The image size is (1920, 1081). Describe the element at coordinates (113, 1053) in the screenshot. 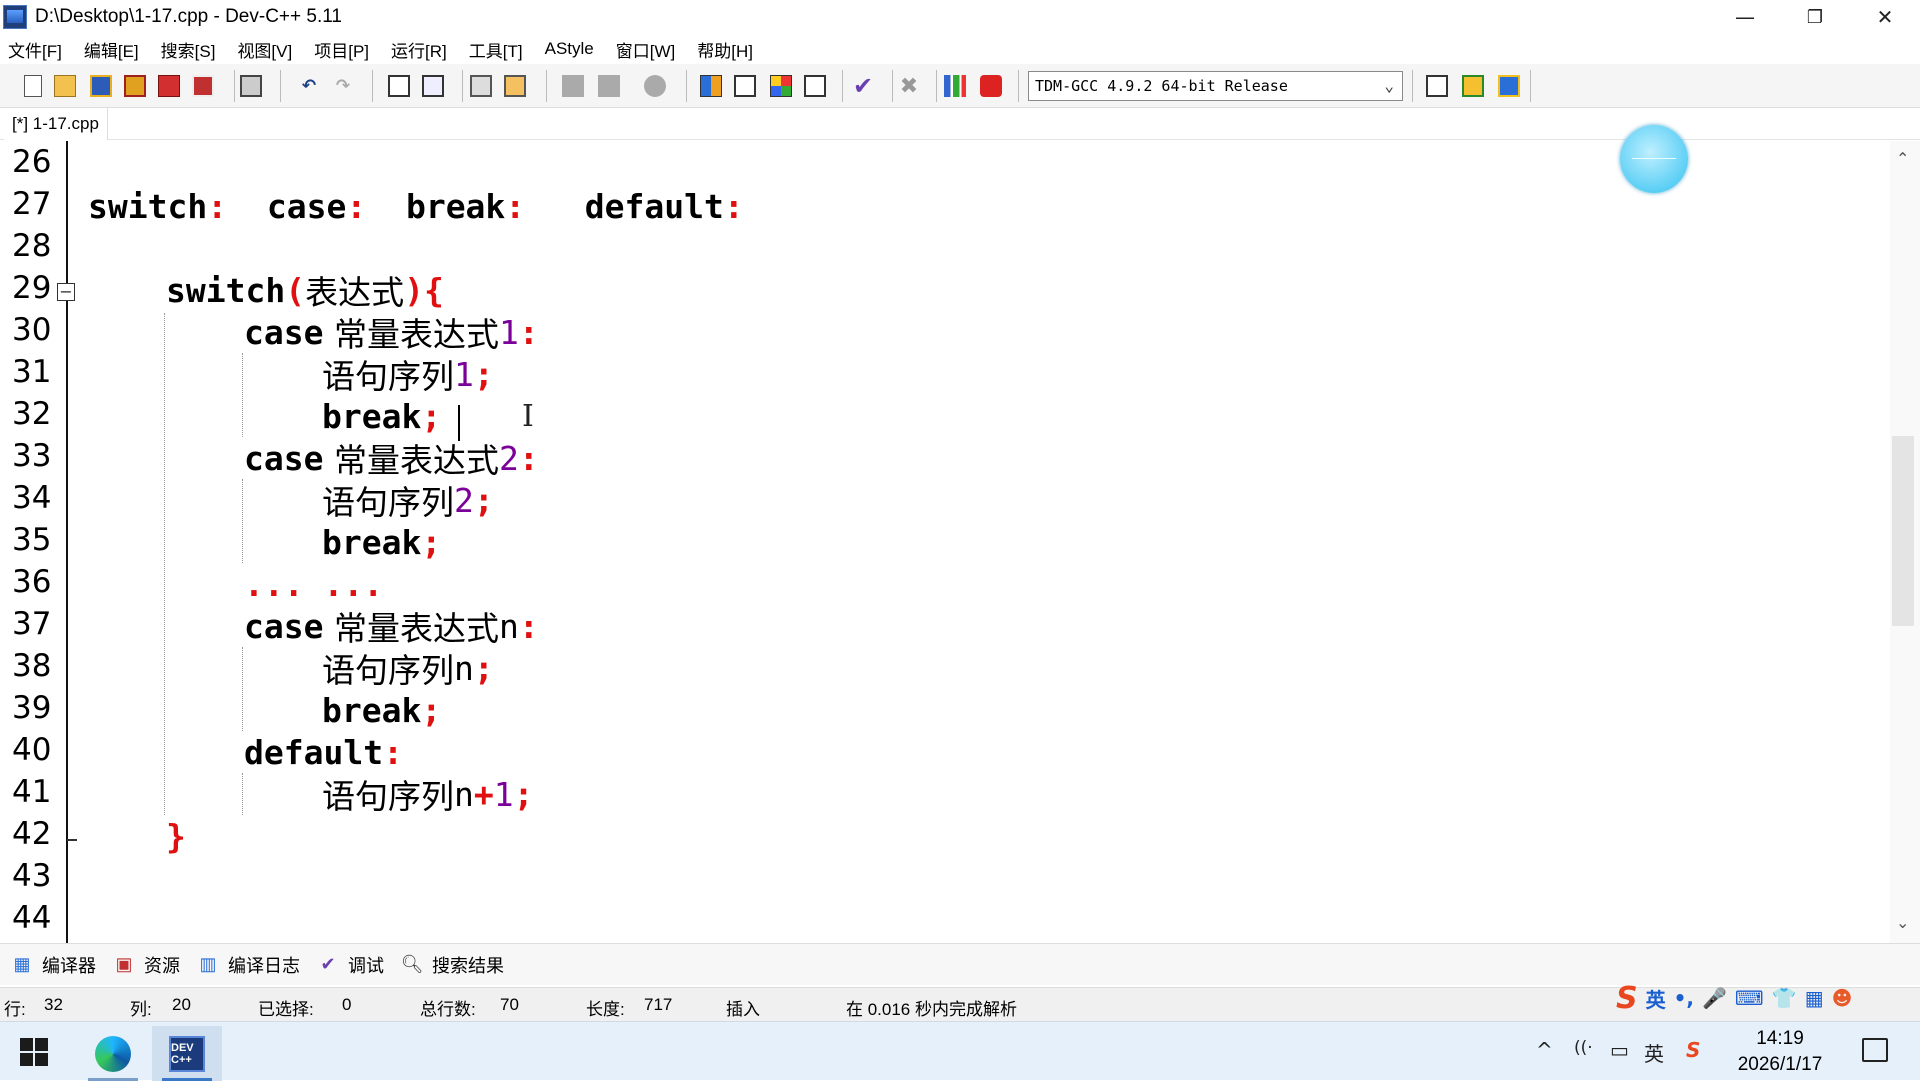

I see `taskbar-edge` at that location.